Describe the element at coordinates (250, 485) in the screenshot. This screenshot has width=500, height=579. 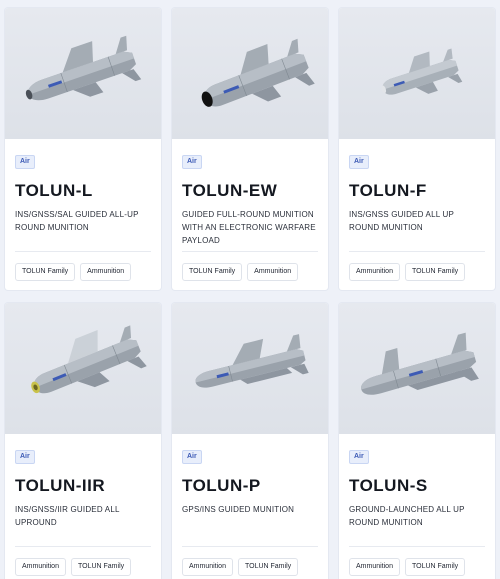
I see `product-title: TOLUN-P` at that location.